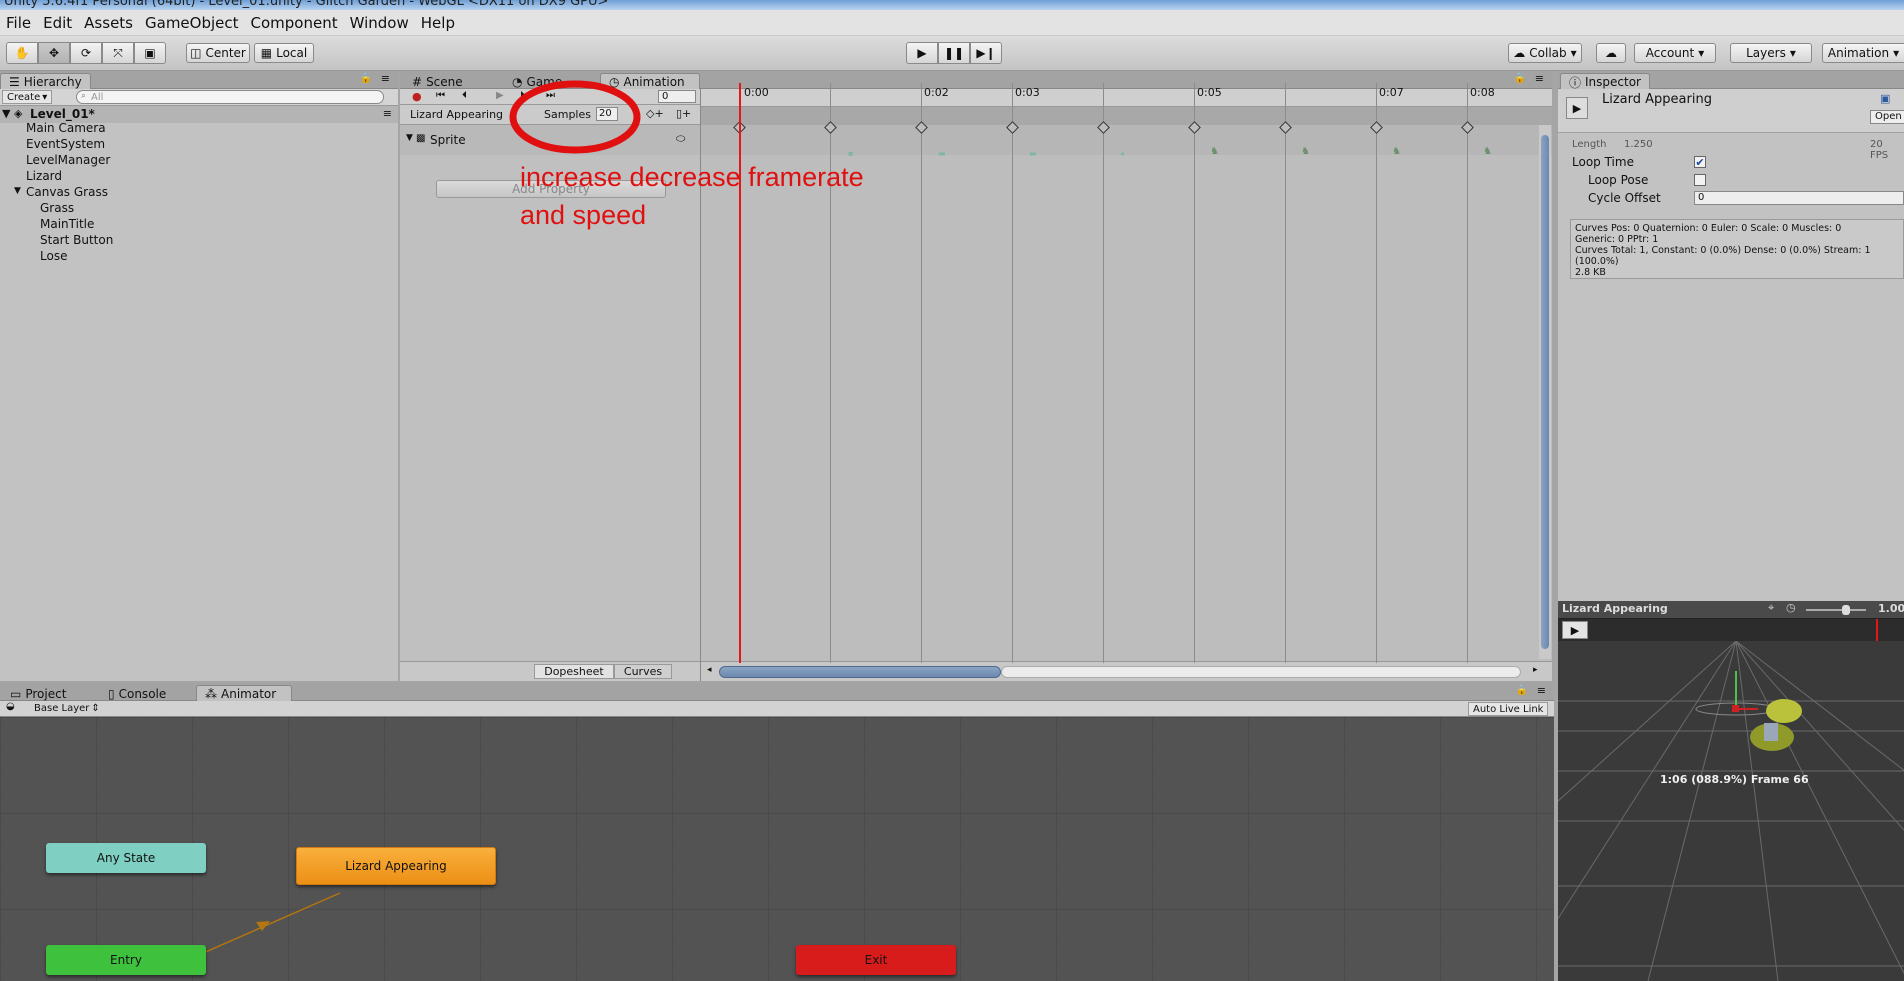 This screenshot has height=981, width=1904. I want to click on dopesheet-button: Dopesheet, so click(574, 671).